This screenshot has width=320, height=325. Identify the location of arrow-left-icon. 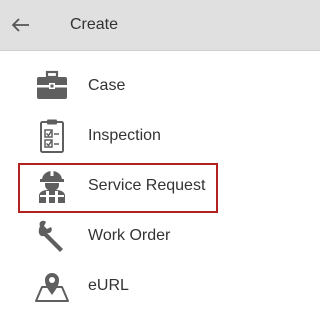
(20, 25).